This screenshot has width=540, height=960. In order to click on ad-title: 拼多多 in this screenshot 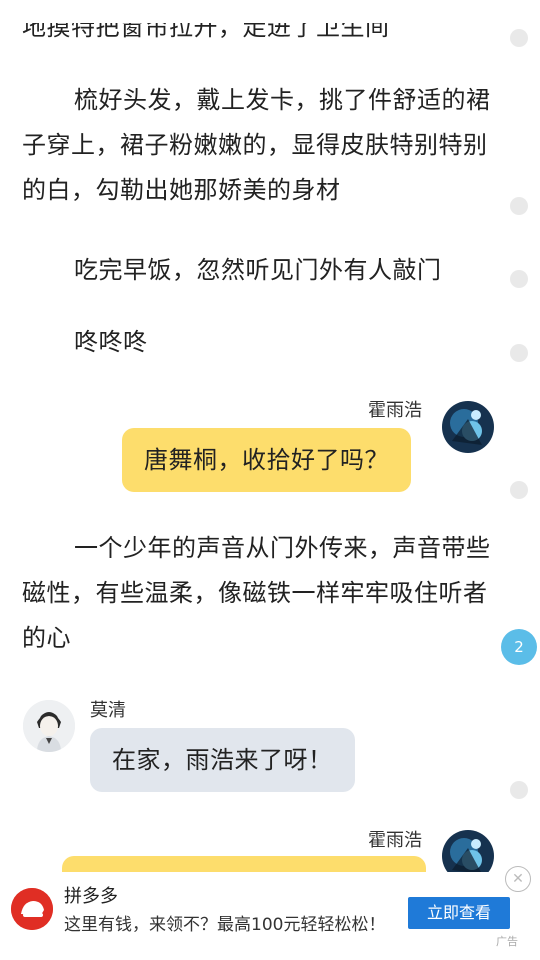, I will do `click(91, 895)`.